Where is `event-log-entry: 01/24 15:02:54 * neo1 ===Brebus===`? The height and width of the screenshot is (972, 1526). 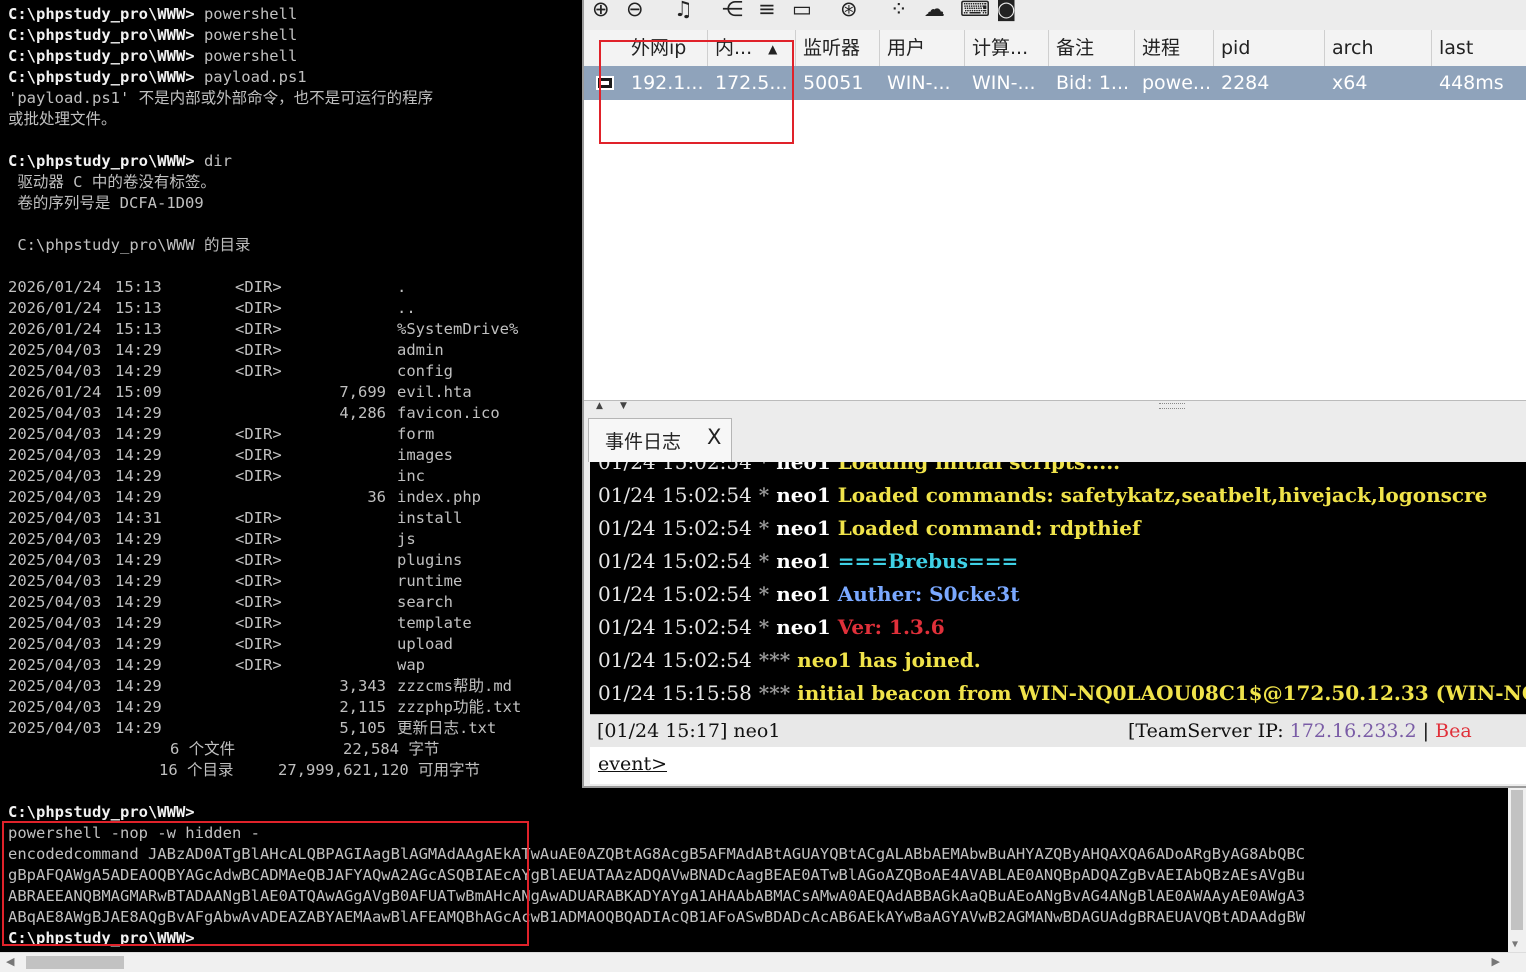
event-log-entry: 01/24 15:02:54 * neo1 ===Brebus=== is located at coordinates (808, 561).